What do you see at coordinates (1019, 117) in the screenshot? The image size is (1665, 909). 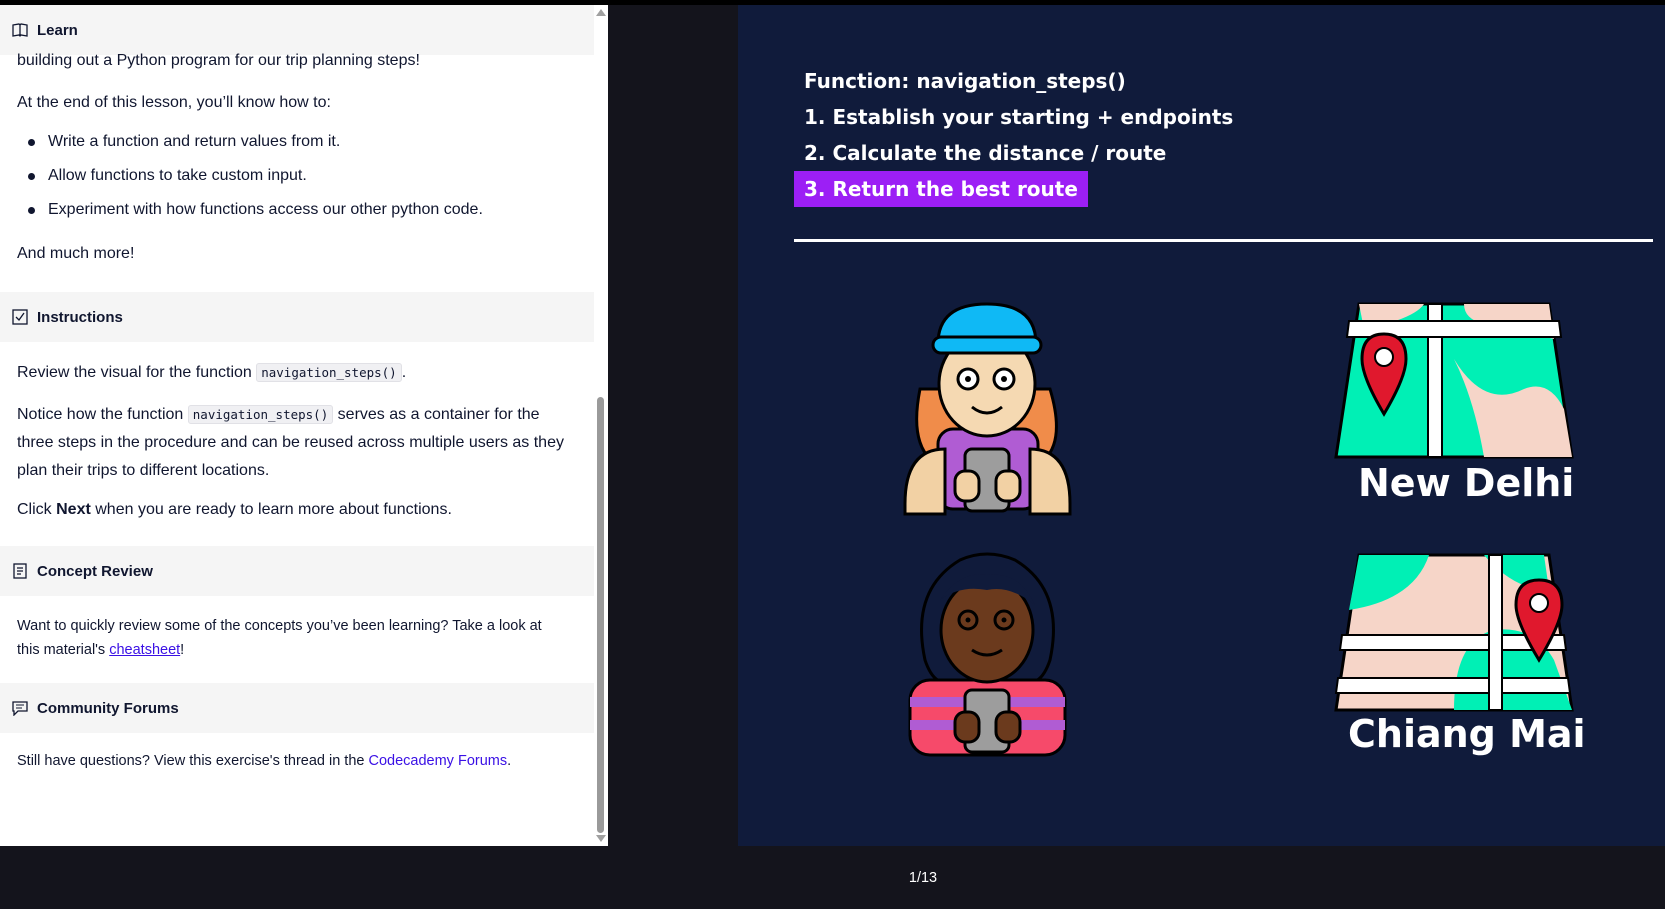 I see `slide-step-1: 1. Establish your starting + endpoints` at bounding box center [1019, 117].